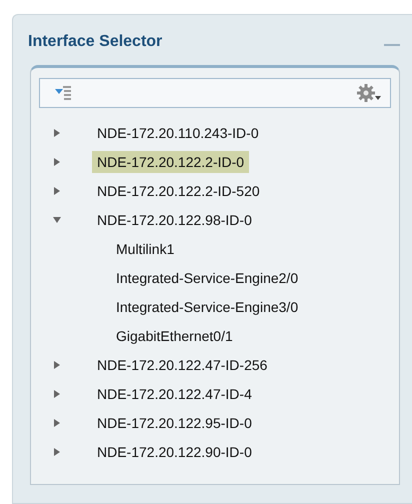 This screenshot has height=504, width=412. Describe the element at coordinates (63, 93) in the screenshot. I see `collapse-list-icon` at that location.